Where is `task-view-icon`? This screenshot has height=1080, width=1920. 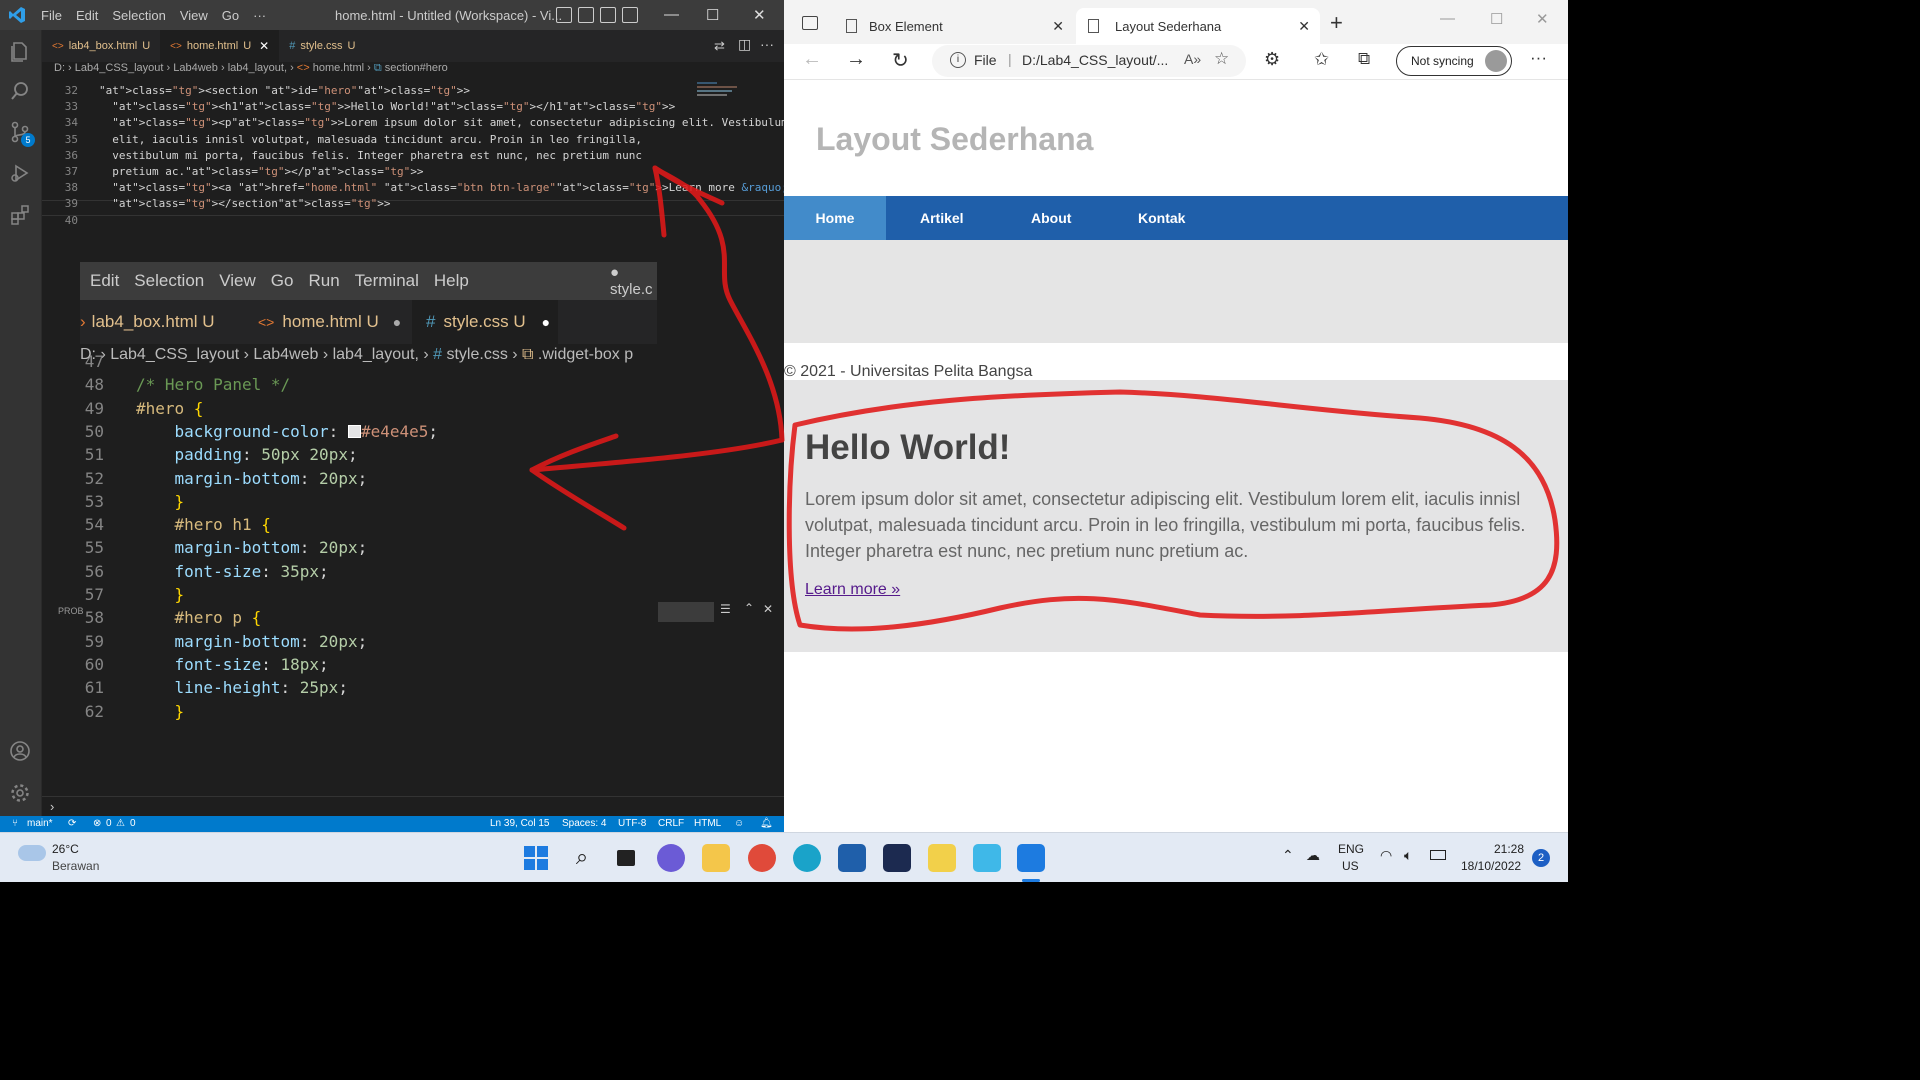
task-view-icon is located at coordinates (626, 858).